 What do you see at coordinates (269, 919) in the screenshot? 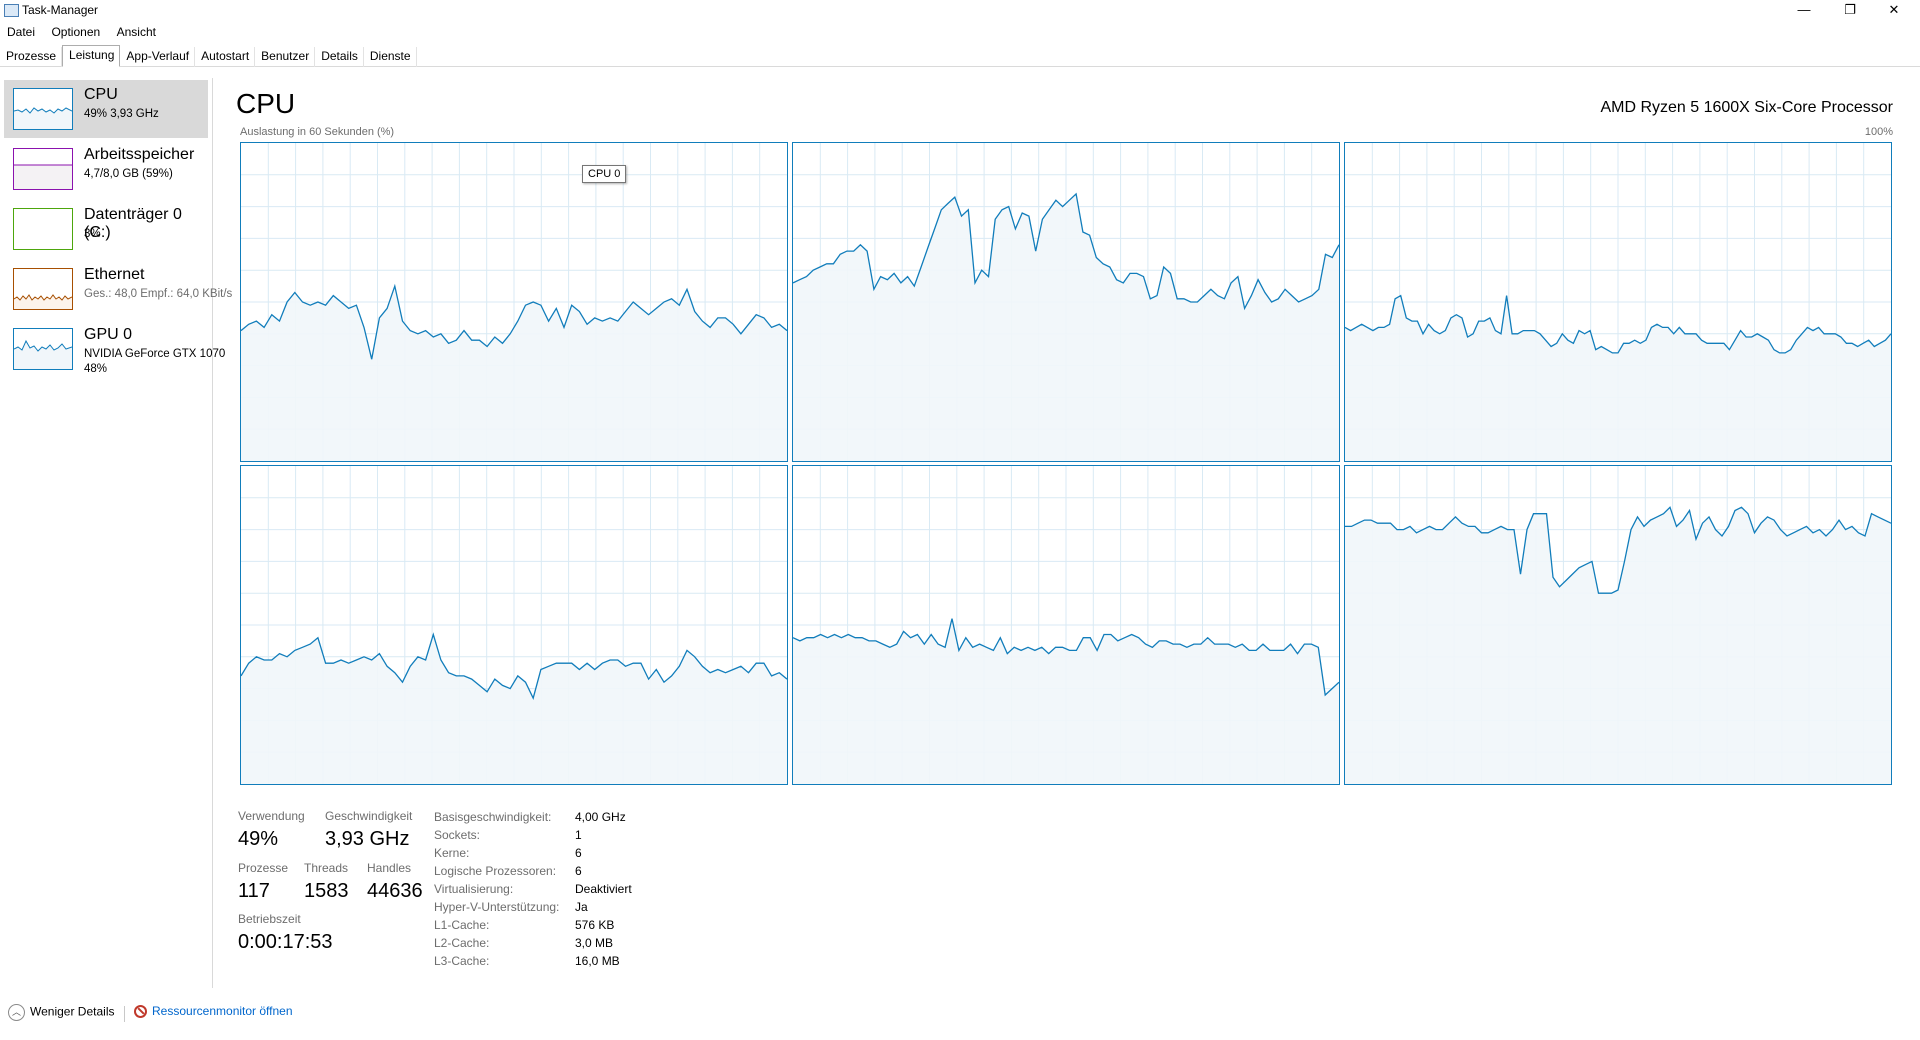
I see `betriebszeit-label: Betriebszeit` at bounding box center [269, 919].